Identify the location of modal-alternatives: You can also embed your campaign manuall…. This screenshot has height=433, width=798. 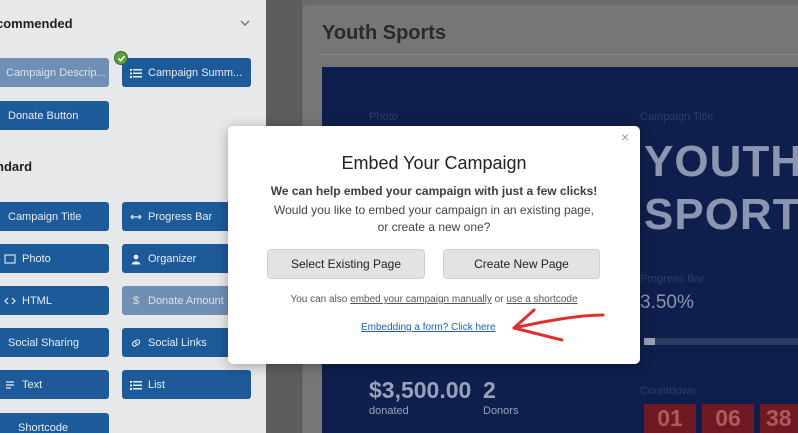
(434, 299).